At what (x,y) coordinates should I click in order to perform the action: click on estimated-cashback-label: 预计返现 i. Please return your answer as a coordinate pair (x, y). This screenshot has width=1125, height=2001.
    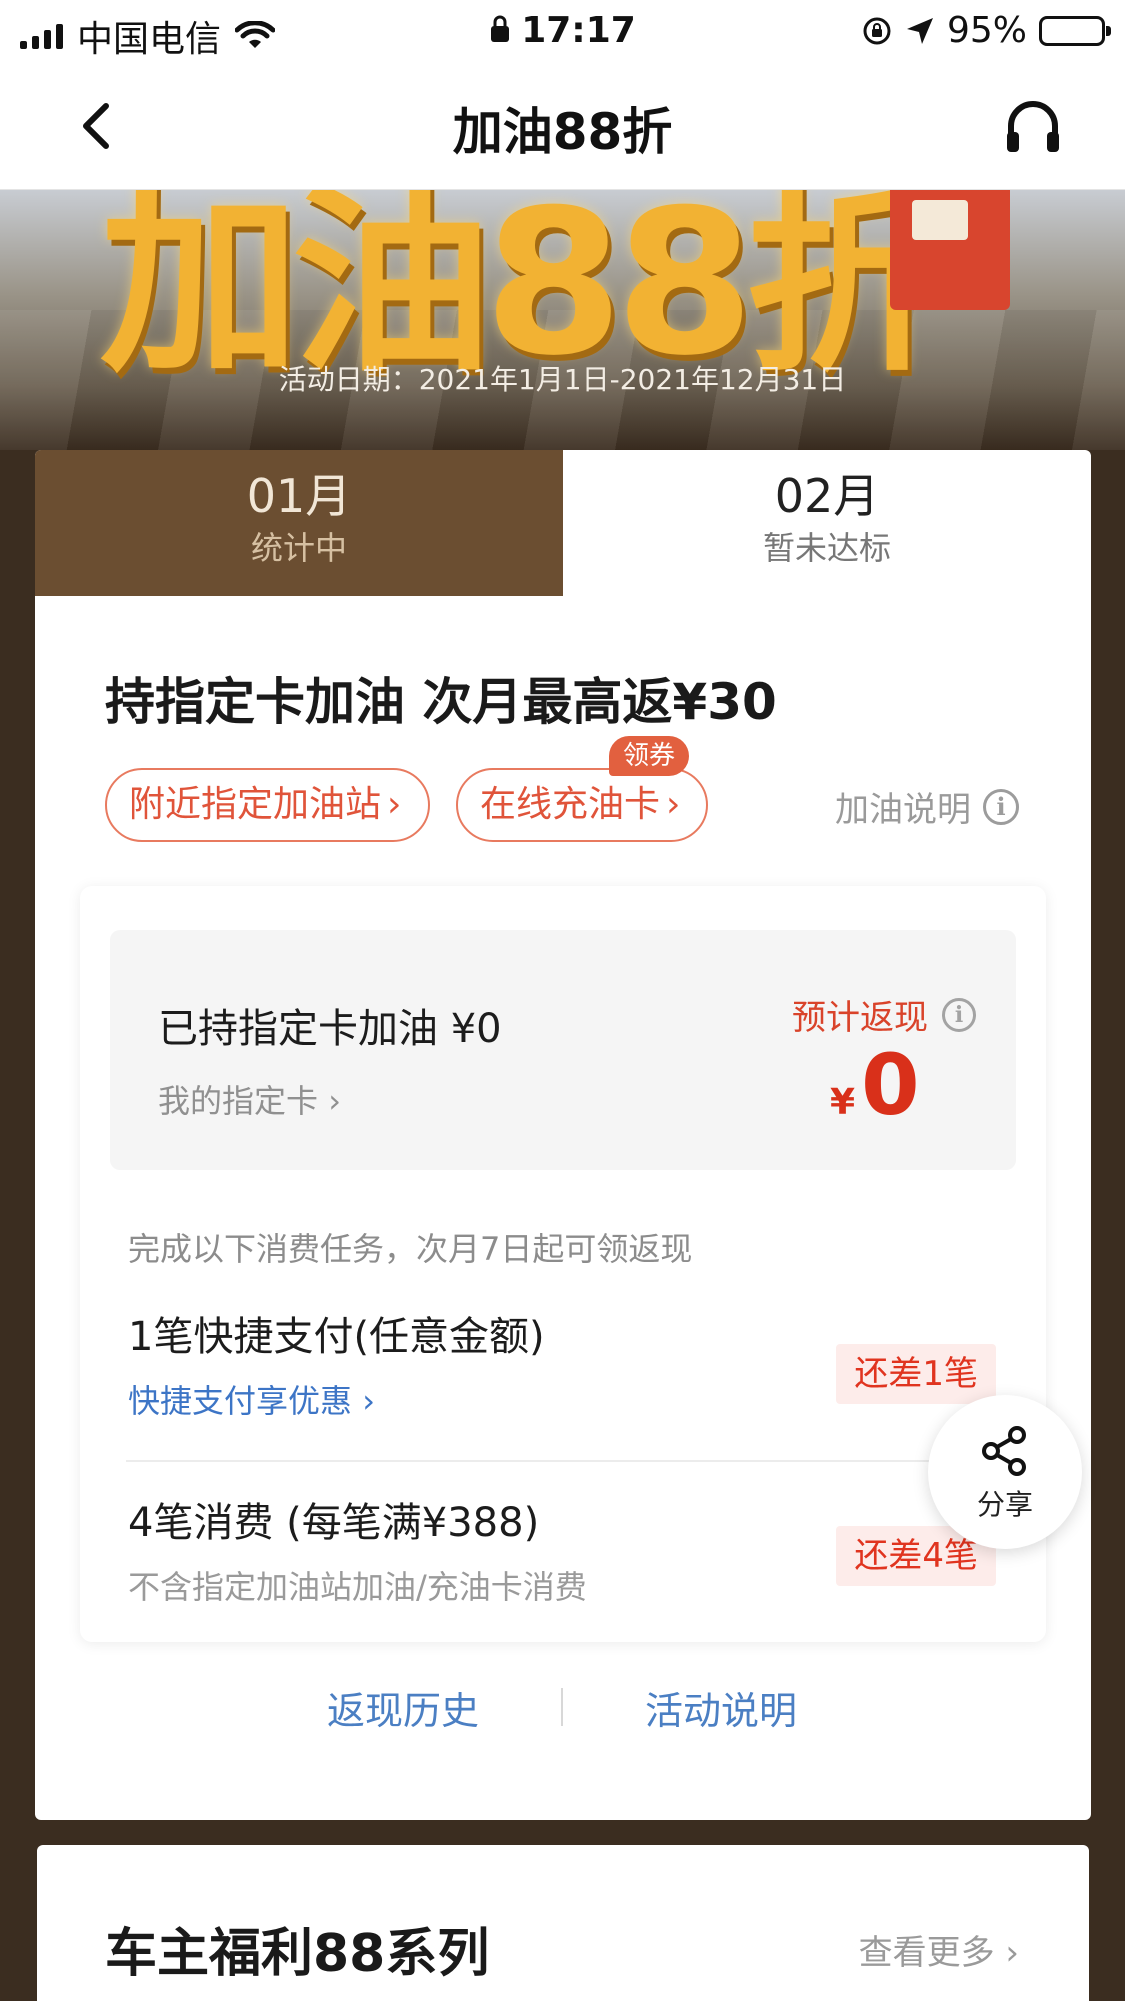
    Looking at the image, I should click on (884, 1014).